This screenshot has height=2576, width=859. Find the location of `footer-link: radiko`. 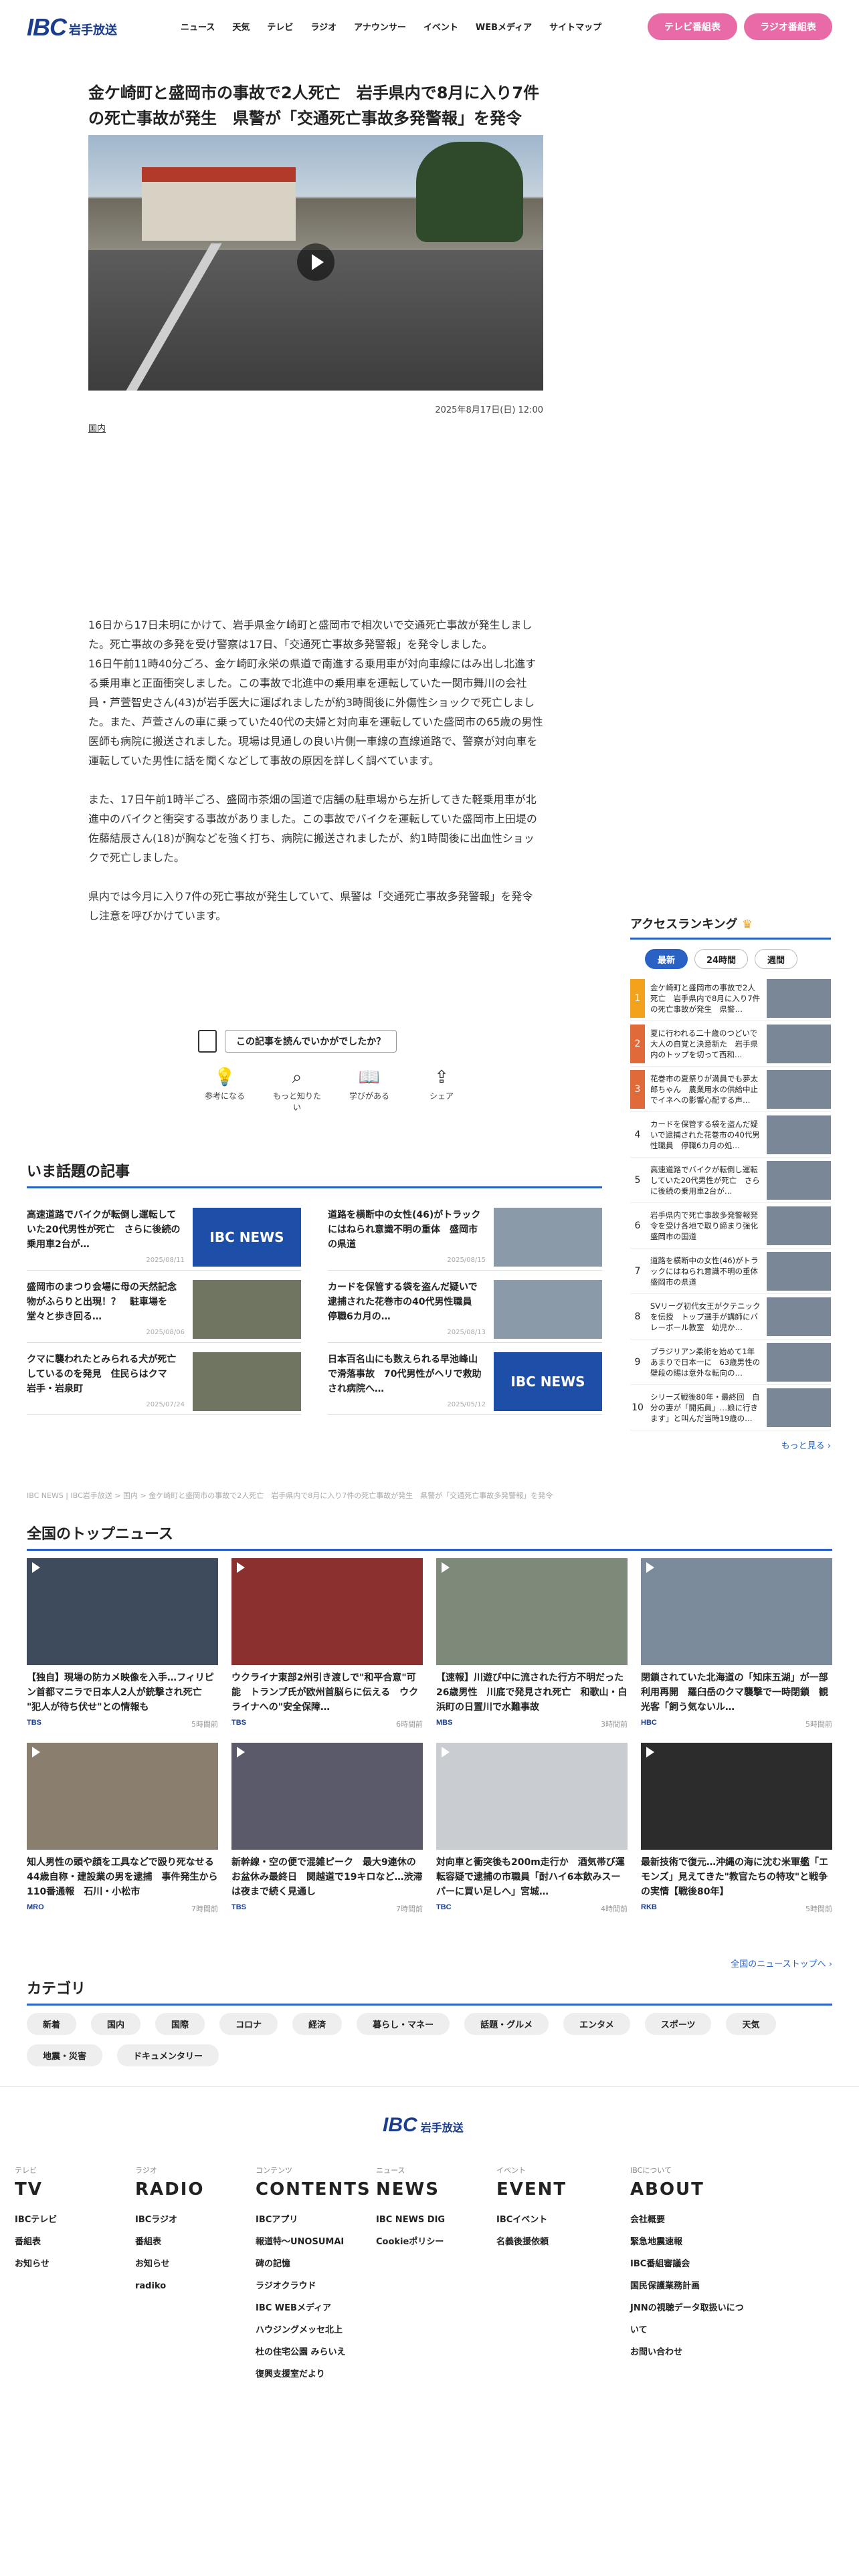

footer-link: radiko is located at coordinates (196, 2286).